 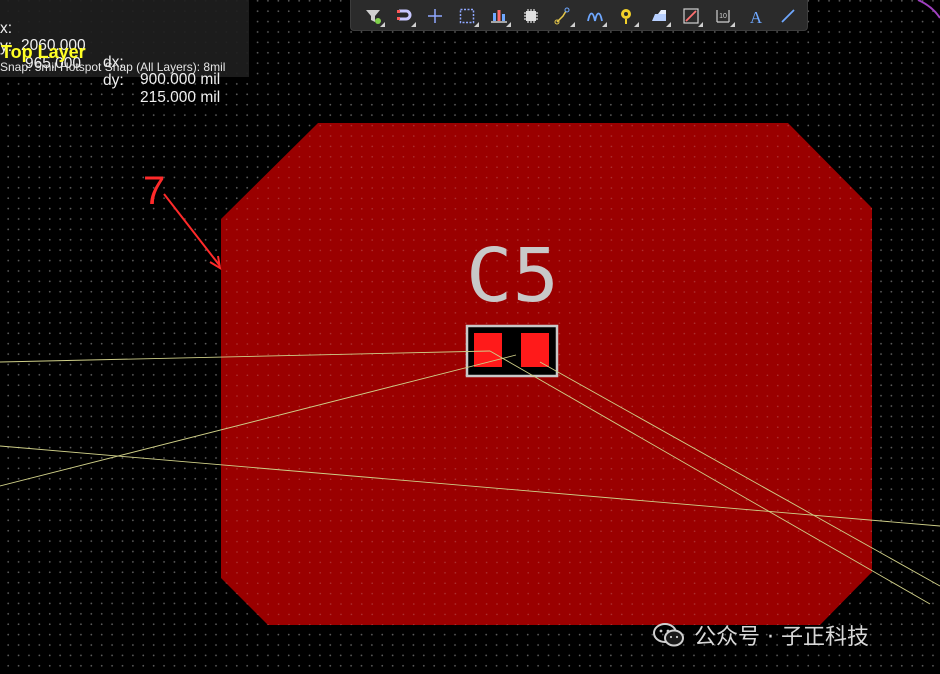 I want to click on route-button, so click(x=563, y=16).